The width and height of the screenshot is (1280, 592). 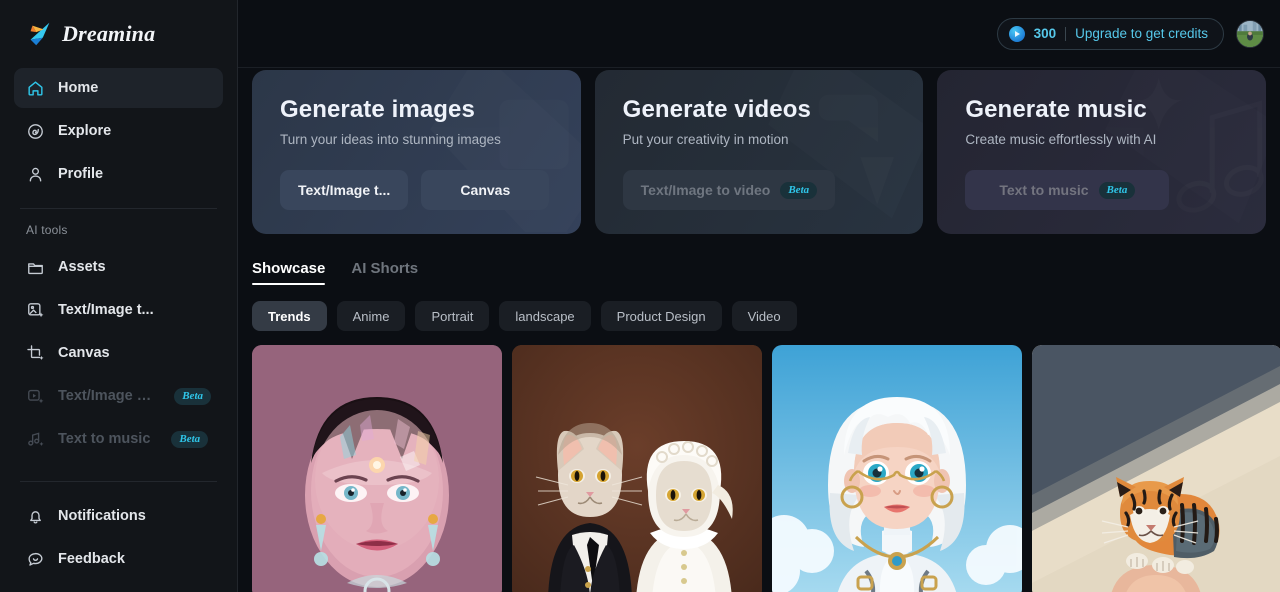 I want to click on chip-anime: Anime, so click(x=371, y=316).